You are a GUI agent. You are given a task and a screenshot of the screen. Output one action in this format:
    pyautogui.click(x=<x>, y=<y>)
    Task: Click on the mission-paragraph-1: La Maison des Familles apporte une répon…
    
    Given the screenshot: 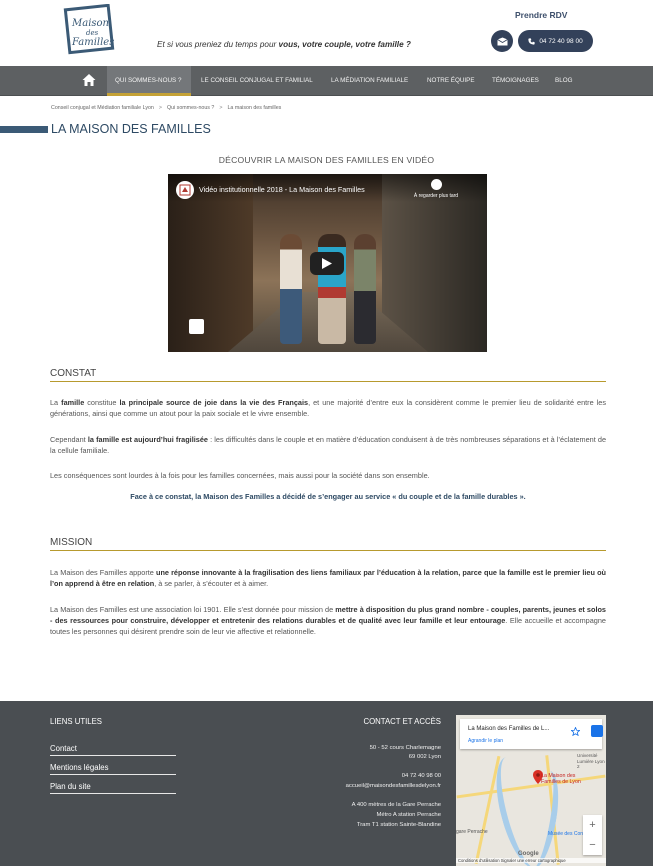 What is the action you would take?
    pyautogui.click(x=328, y=578)
    